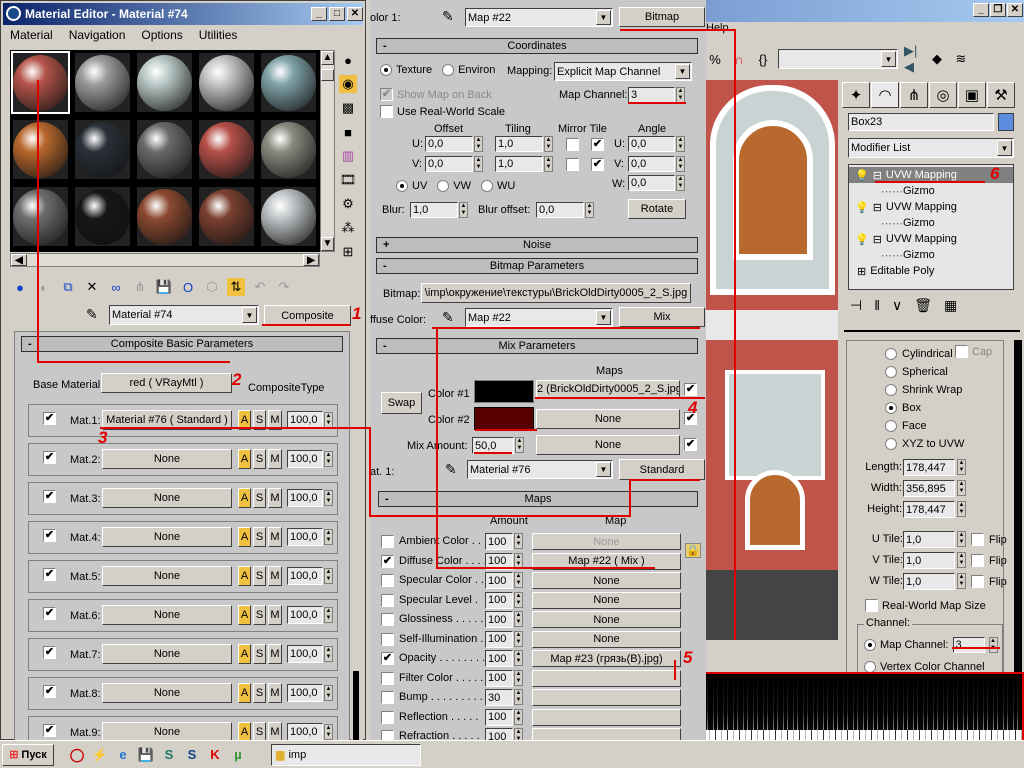  Describe the element at coordinates (215, 755) in the screenshot. I see `kaspersky-icon: K` at that location.